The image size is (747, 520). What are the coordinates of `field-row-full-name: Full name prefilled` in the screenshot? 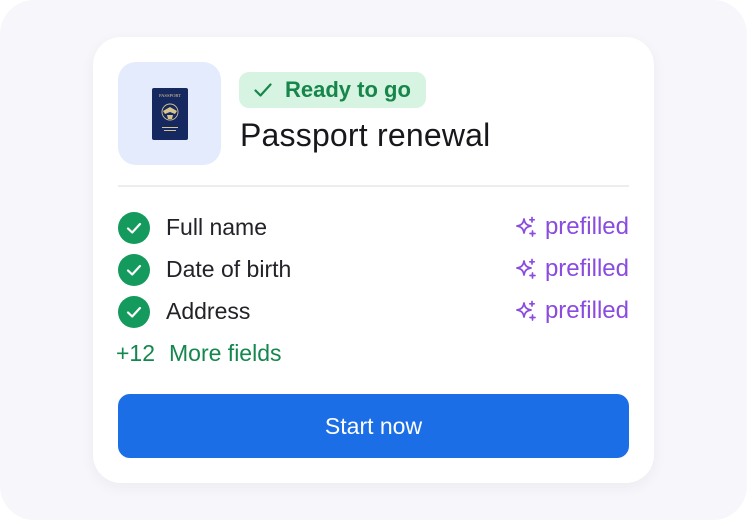 It's located at (373, 228).